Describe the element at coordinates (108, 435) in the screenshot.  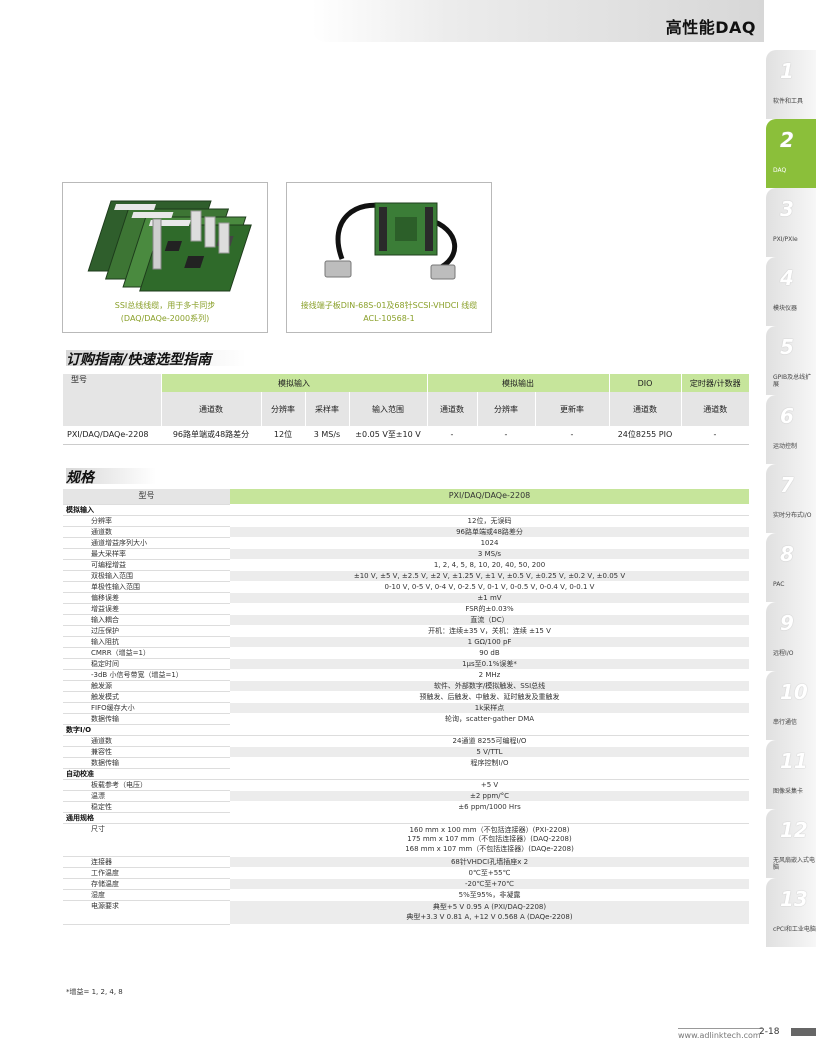
I see `table-cell: PXI/DAQ/DAQe-2208` at that location.